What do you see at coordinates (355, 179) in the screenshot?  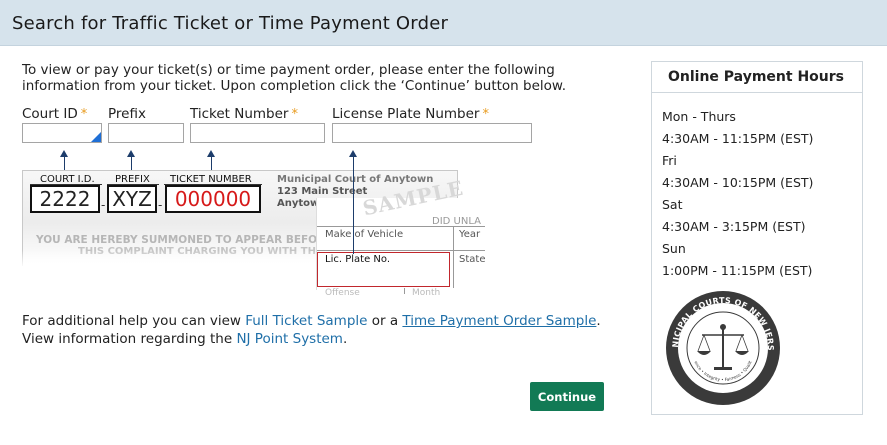 I see `sample-court-name: Municipal Court of Anytown` at bounding box center [355, 179].